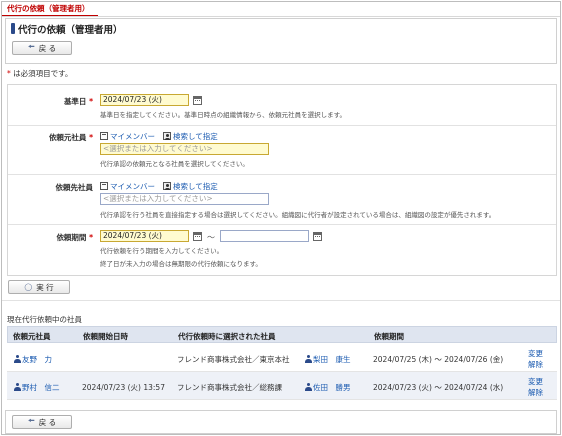 The image size is (562, 436). I want to click on period-hint: 代行依頼を行う期間を入力してください。, so click(162, 251).